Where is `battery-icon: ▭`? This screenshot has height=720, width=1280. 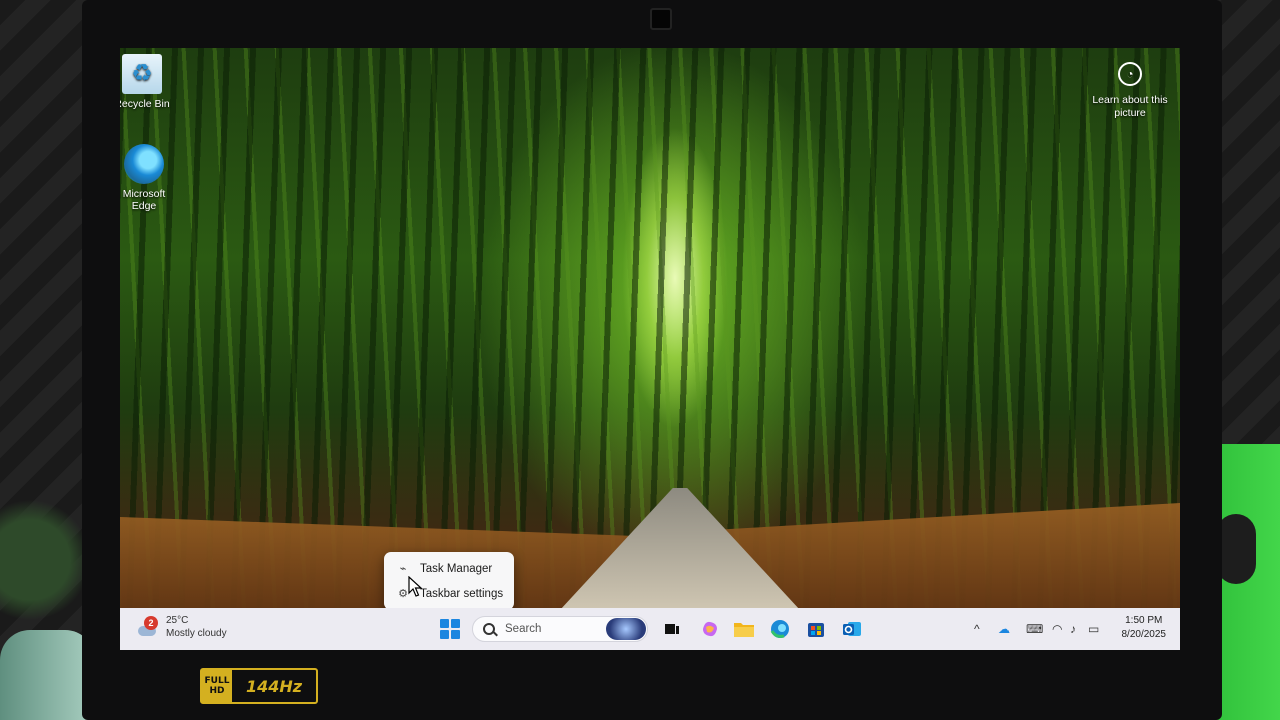
battery-icon: ▭ is located at coordinates (1093, 629).